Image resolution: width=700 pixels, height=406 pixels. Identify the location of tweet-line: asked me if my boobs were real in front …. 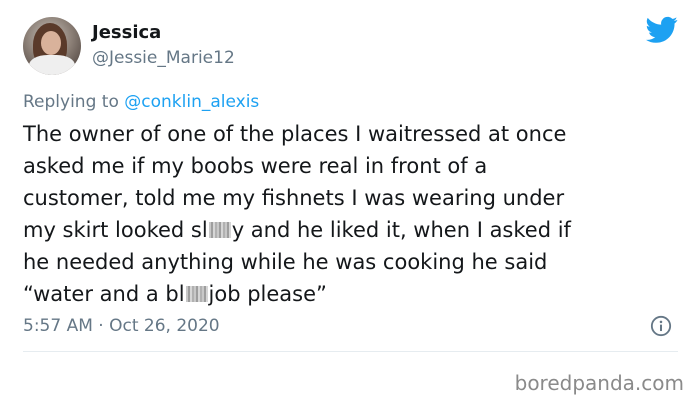
(255, 166).